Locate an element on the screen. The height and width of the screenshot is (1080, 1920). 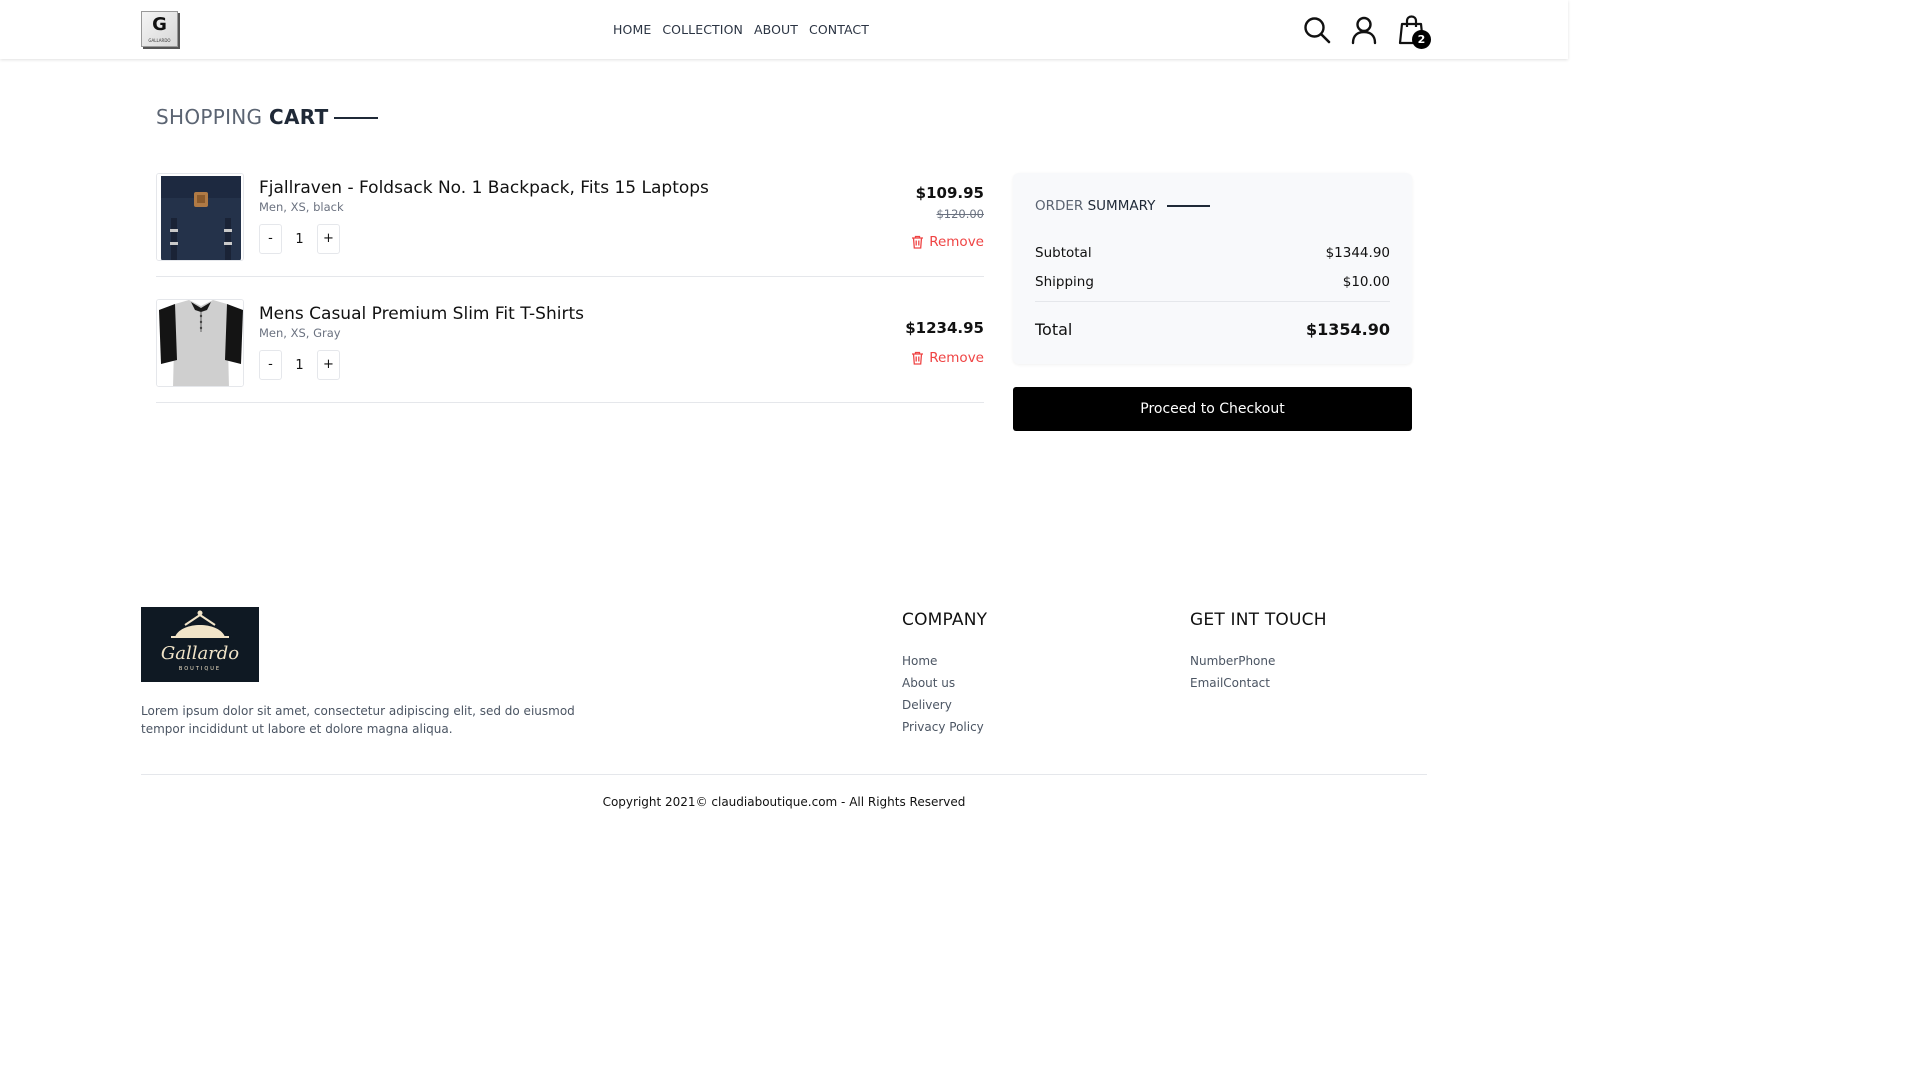
site-logo: G GALLARDO is located at coordinates (159, 29).